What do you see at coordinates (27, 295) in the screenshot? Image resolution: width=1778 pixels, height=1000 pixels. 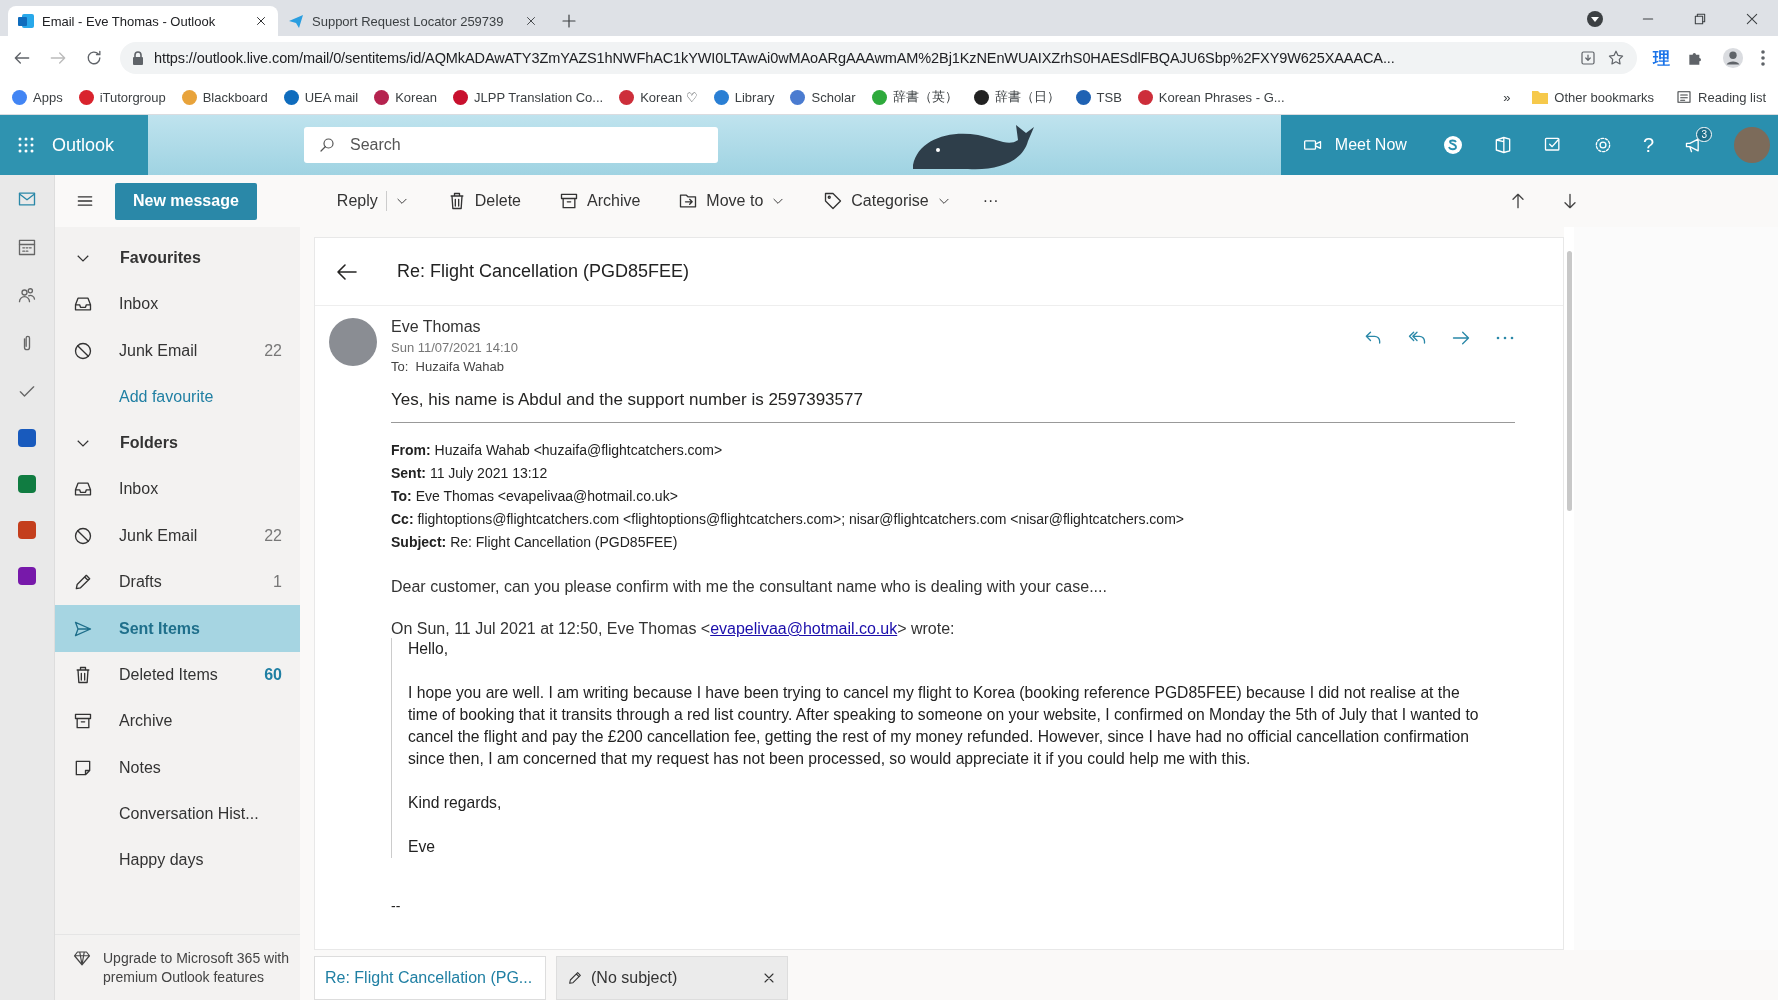 I see `people-icon` at bounding box center [27, 295].